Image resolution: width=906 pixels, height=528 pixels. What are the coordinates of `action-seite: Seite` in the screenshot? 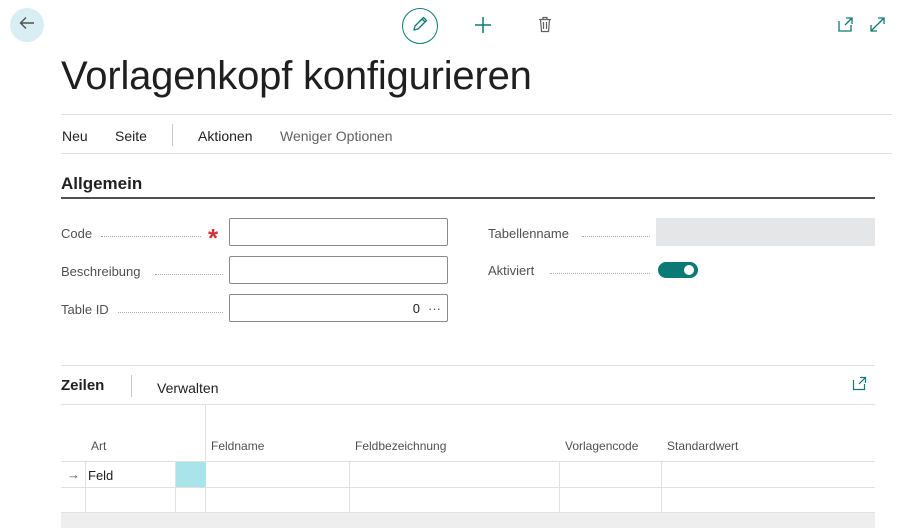 It's located at (131, 136).